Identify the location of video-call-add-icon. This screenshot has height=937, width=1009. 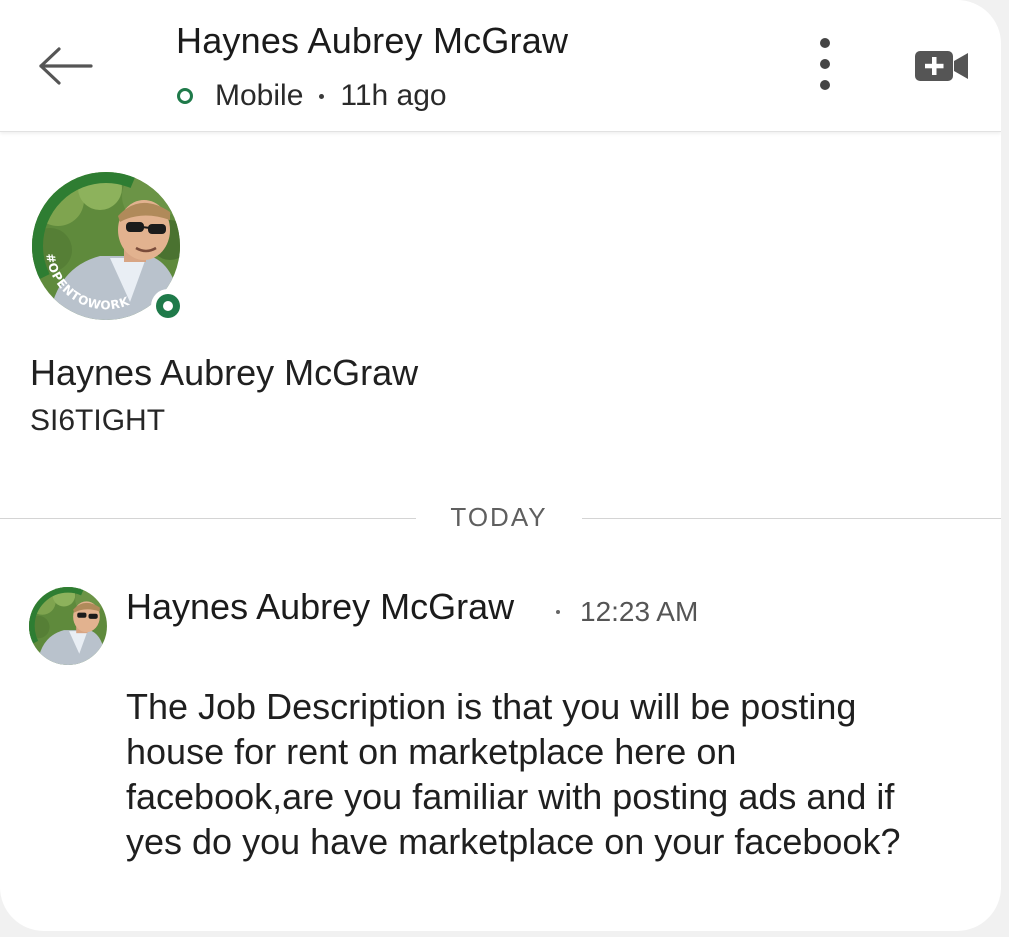
(941, 66).